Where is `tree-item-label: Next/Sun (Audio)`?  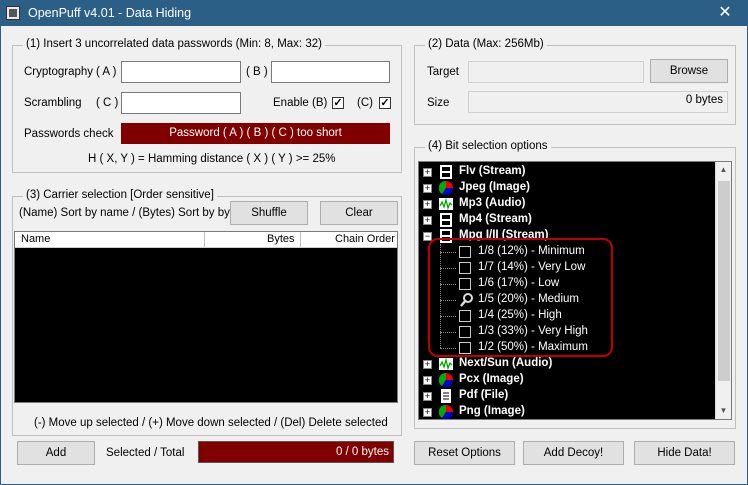 tree-item-label: Next/Sun (Audio) is located at coordinates (506, 363).